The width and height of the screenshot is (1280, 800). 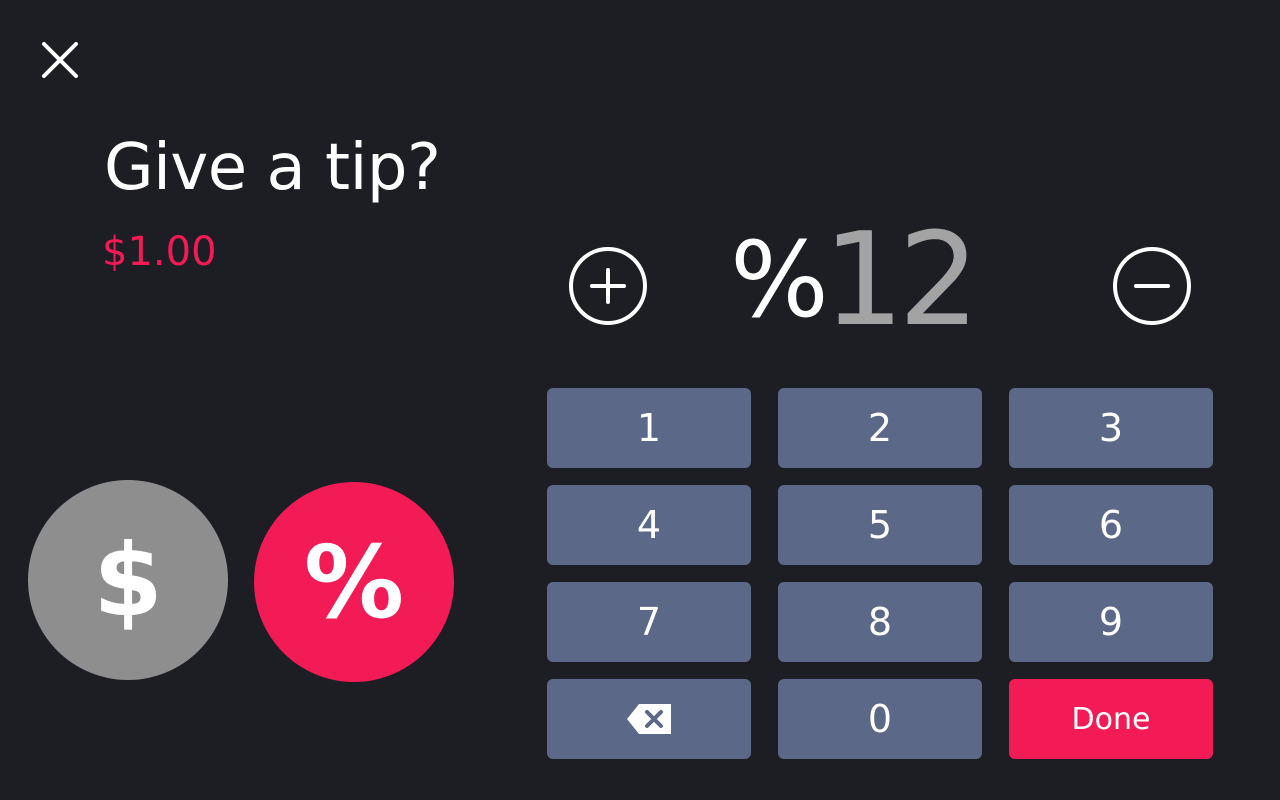 I want to click on percent-mode-label: %, so click(x=354, y=582).